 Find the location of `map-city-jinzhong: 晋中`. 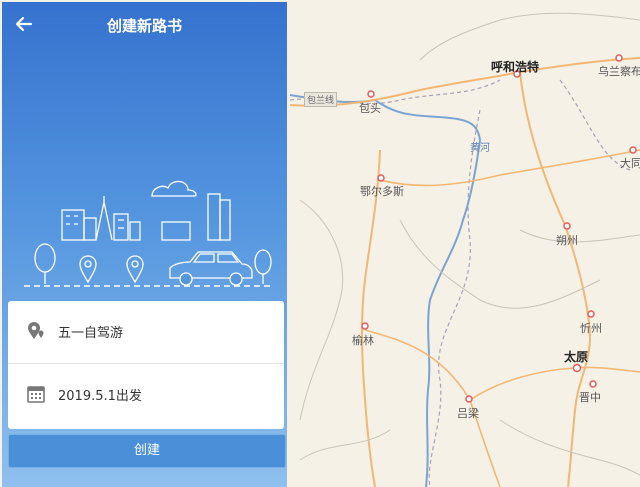

map-city-jinzhong: 晋中 is located at coordinates (590, 397).